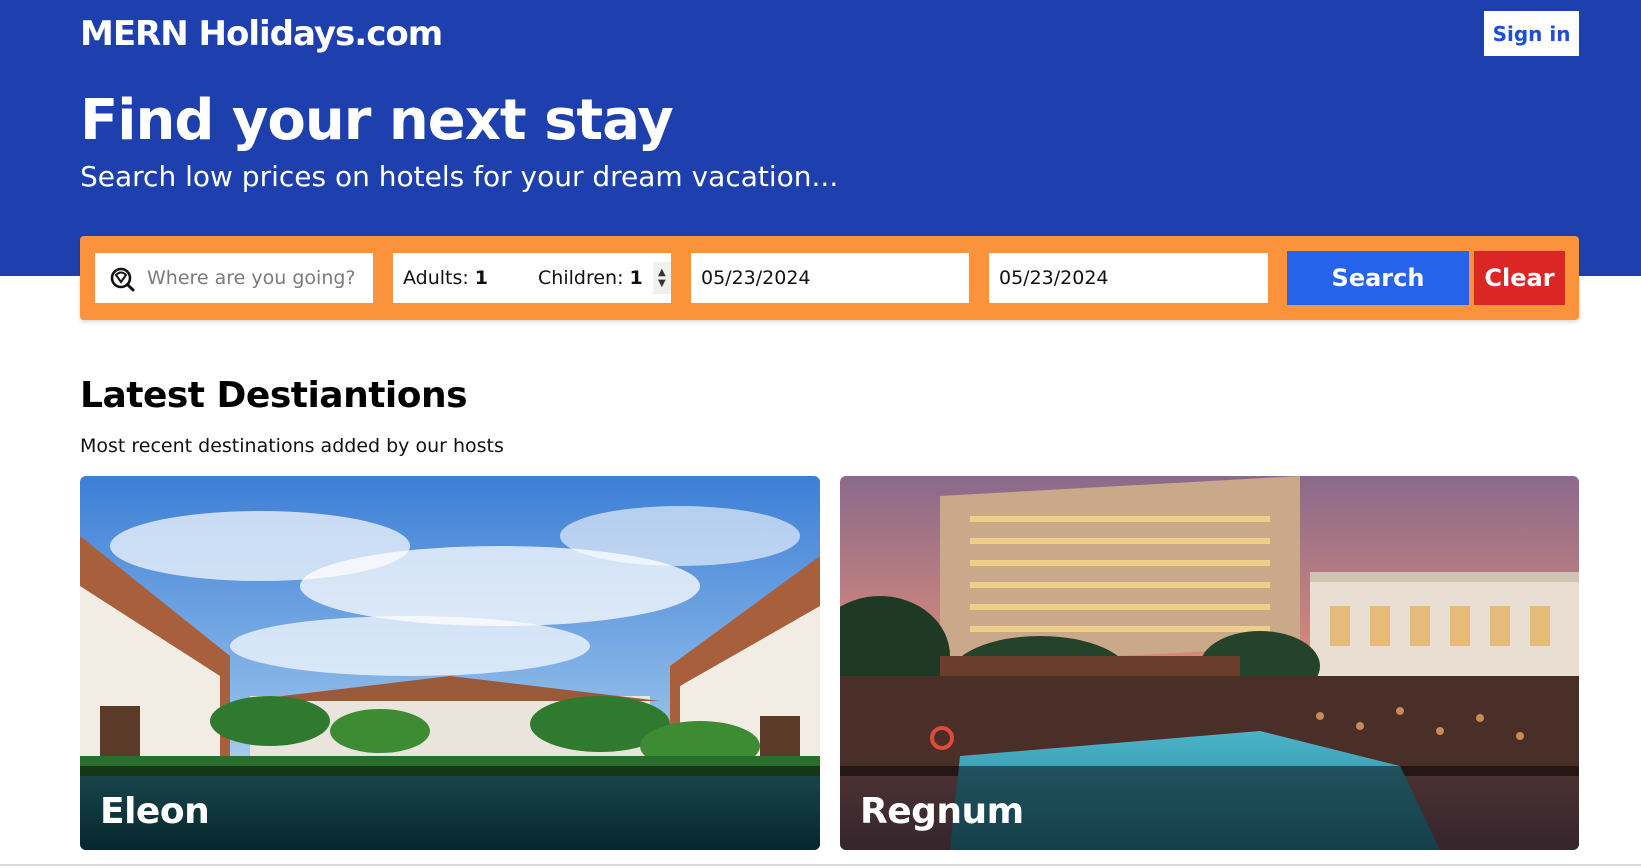 The height and width of the screenshot is (868, 1641). What do you see at coordinates (1519, 278) in the screenshot?
I see `clear-button: Clear` at bounding box center [1519, 278].